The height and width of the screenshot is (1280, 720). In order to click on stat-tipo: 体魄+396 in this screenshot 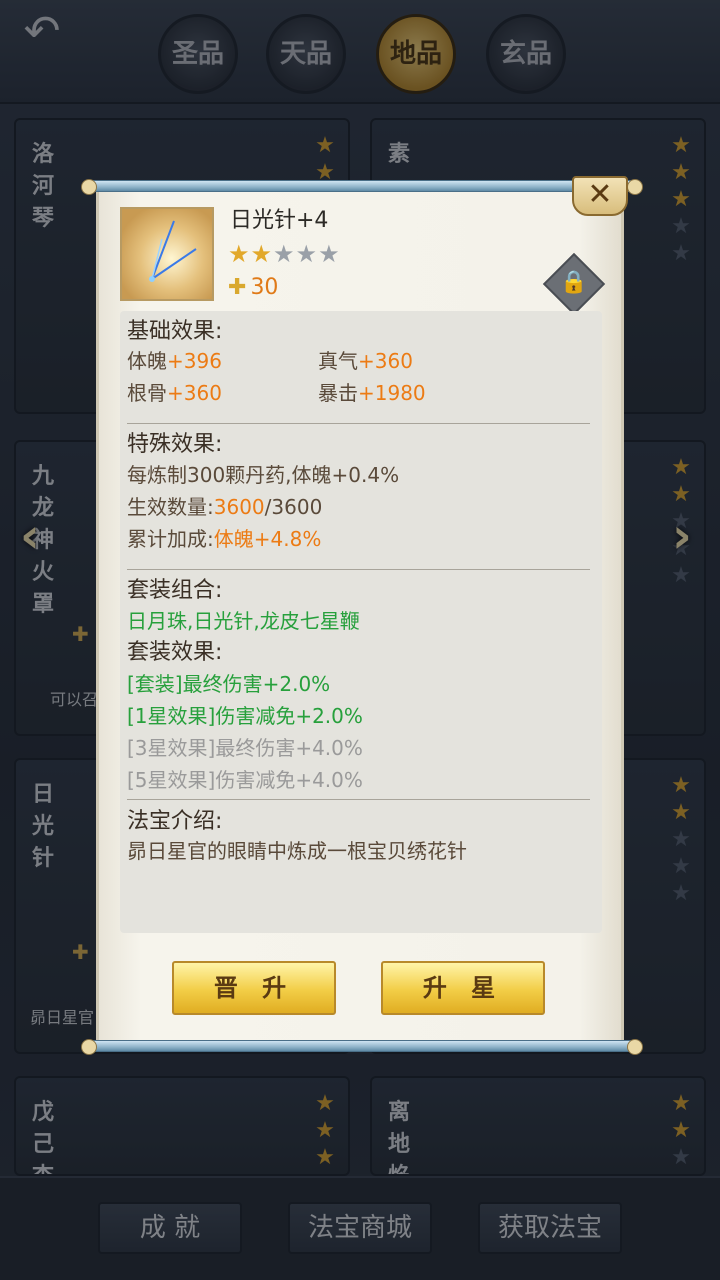, I will do `click(174, 361)`.